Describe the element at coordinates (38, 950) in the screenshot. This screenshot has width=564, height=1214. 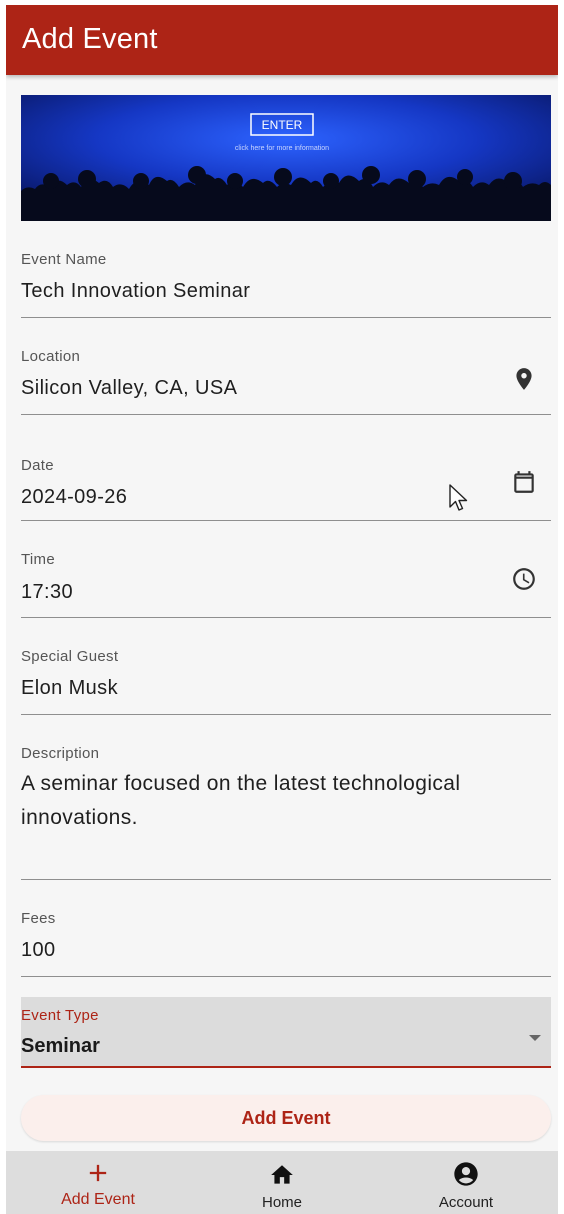
I see `fees-input: 100` at that location.